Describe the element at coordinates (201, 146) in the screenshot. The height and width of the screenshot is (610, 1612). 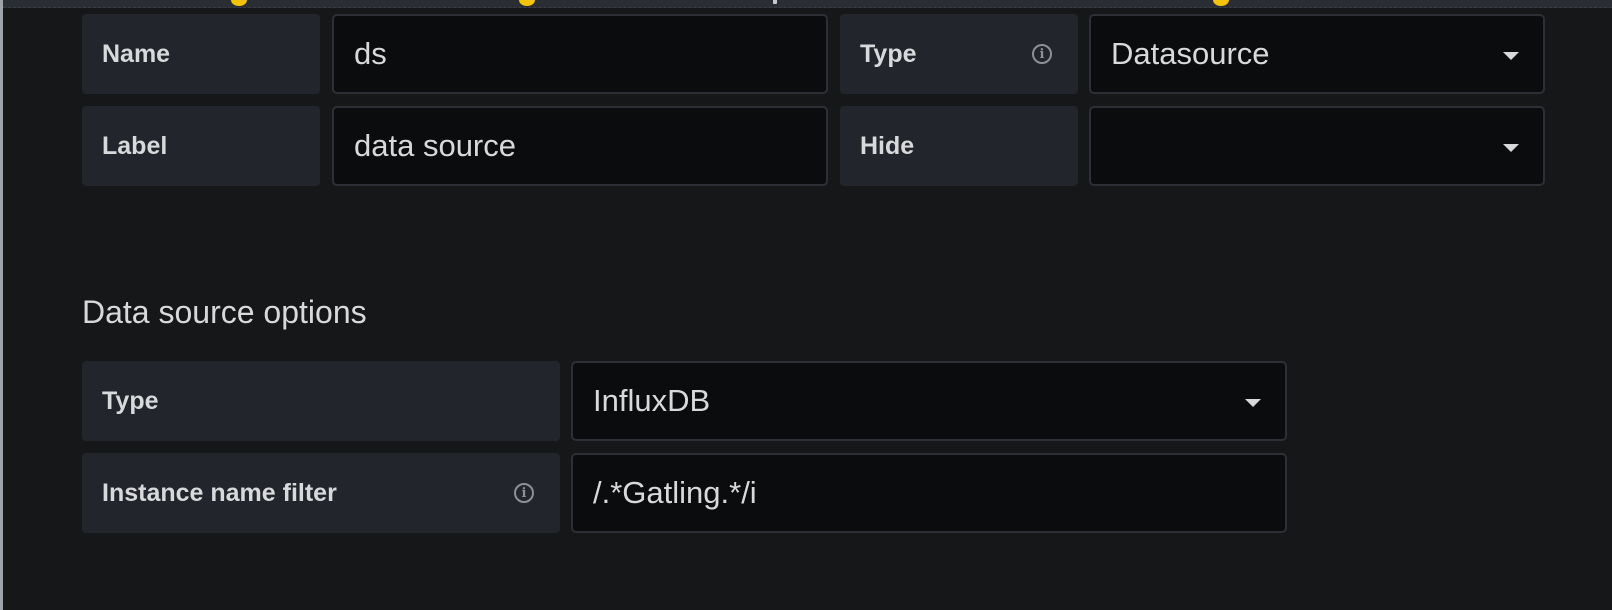
I see `label-label: Label` at that location.